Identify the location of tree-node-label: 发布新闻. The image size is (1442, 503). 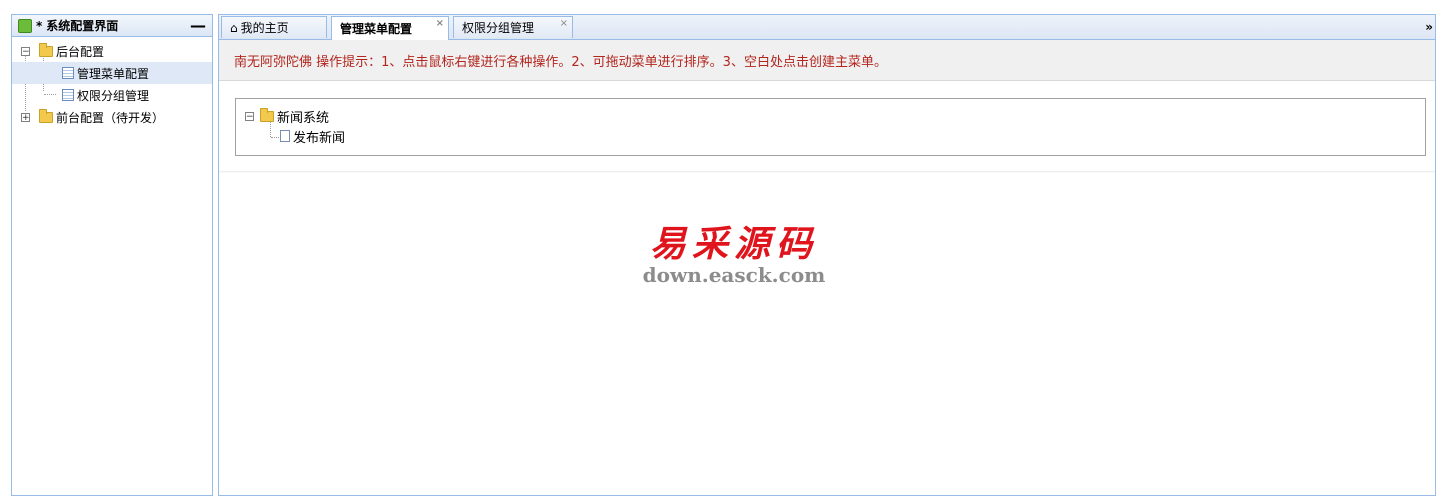
(319, 138).